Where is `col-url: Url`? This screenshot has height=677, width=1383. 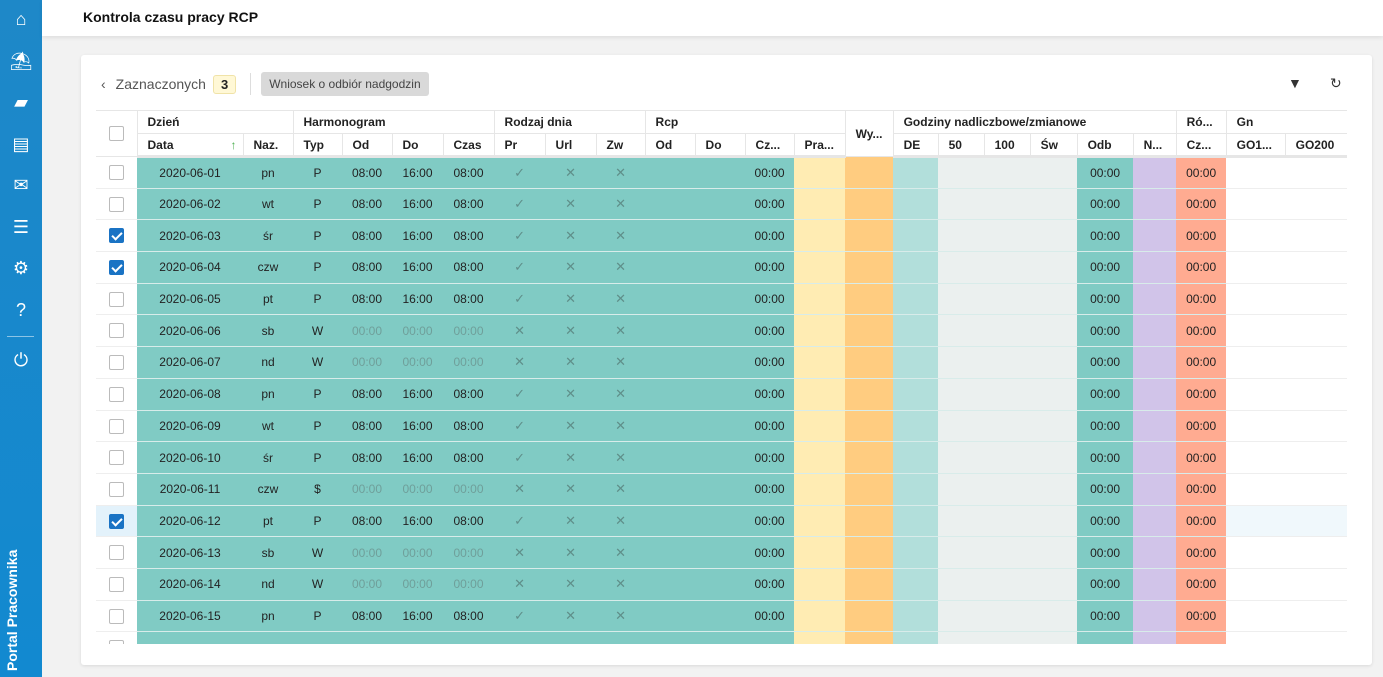
col-url: Url is located at coordinates (571, 145).